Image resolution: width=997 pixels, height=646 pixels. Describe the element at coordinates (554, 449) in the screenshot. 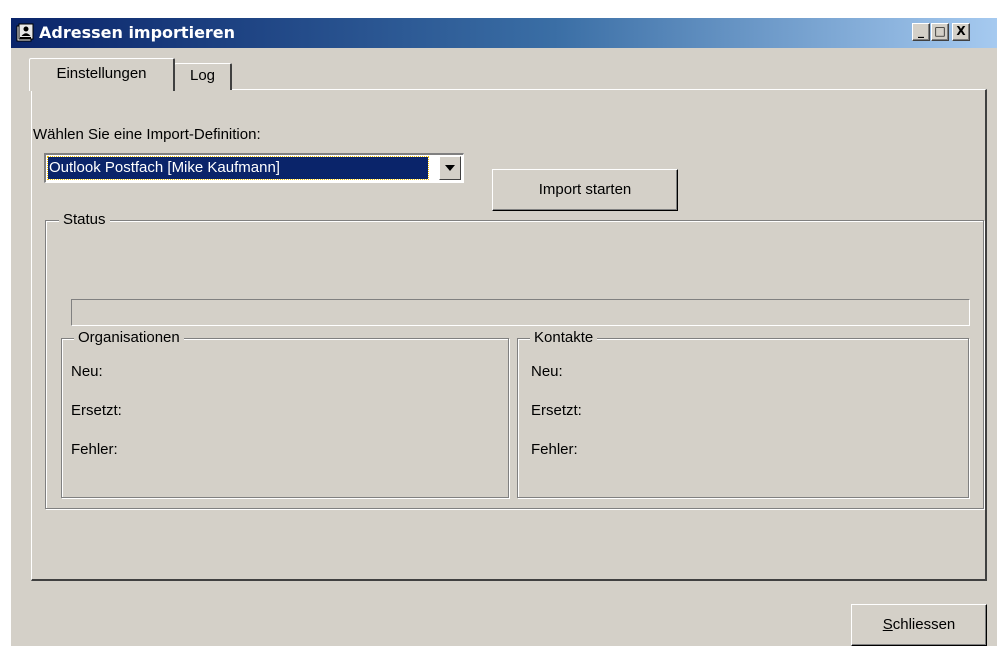

I see `contacts-errors-label: Fehler:` at that location.